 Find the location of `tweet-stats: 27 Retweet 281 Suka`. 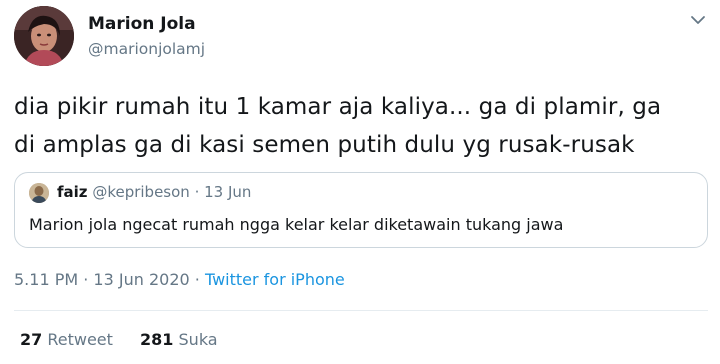

tweet-stats: 27 Retweet 281 Suka is located at coordinates (130, 339).